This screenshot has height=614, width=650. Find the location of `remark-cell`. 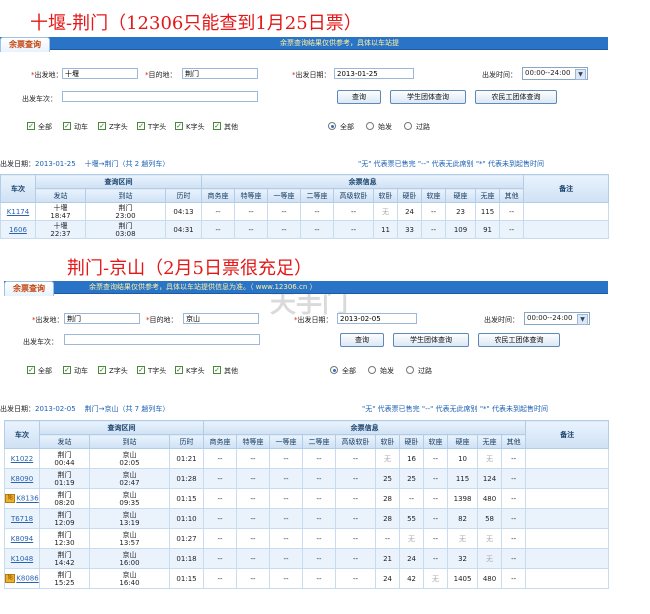

remark-cell is located at coordinates (567, 538).